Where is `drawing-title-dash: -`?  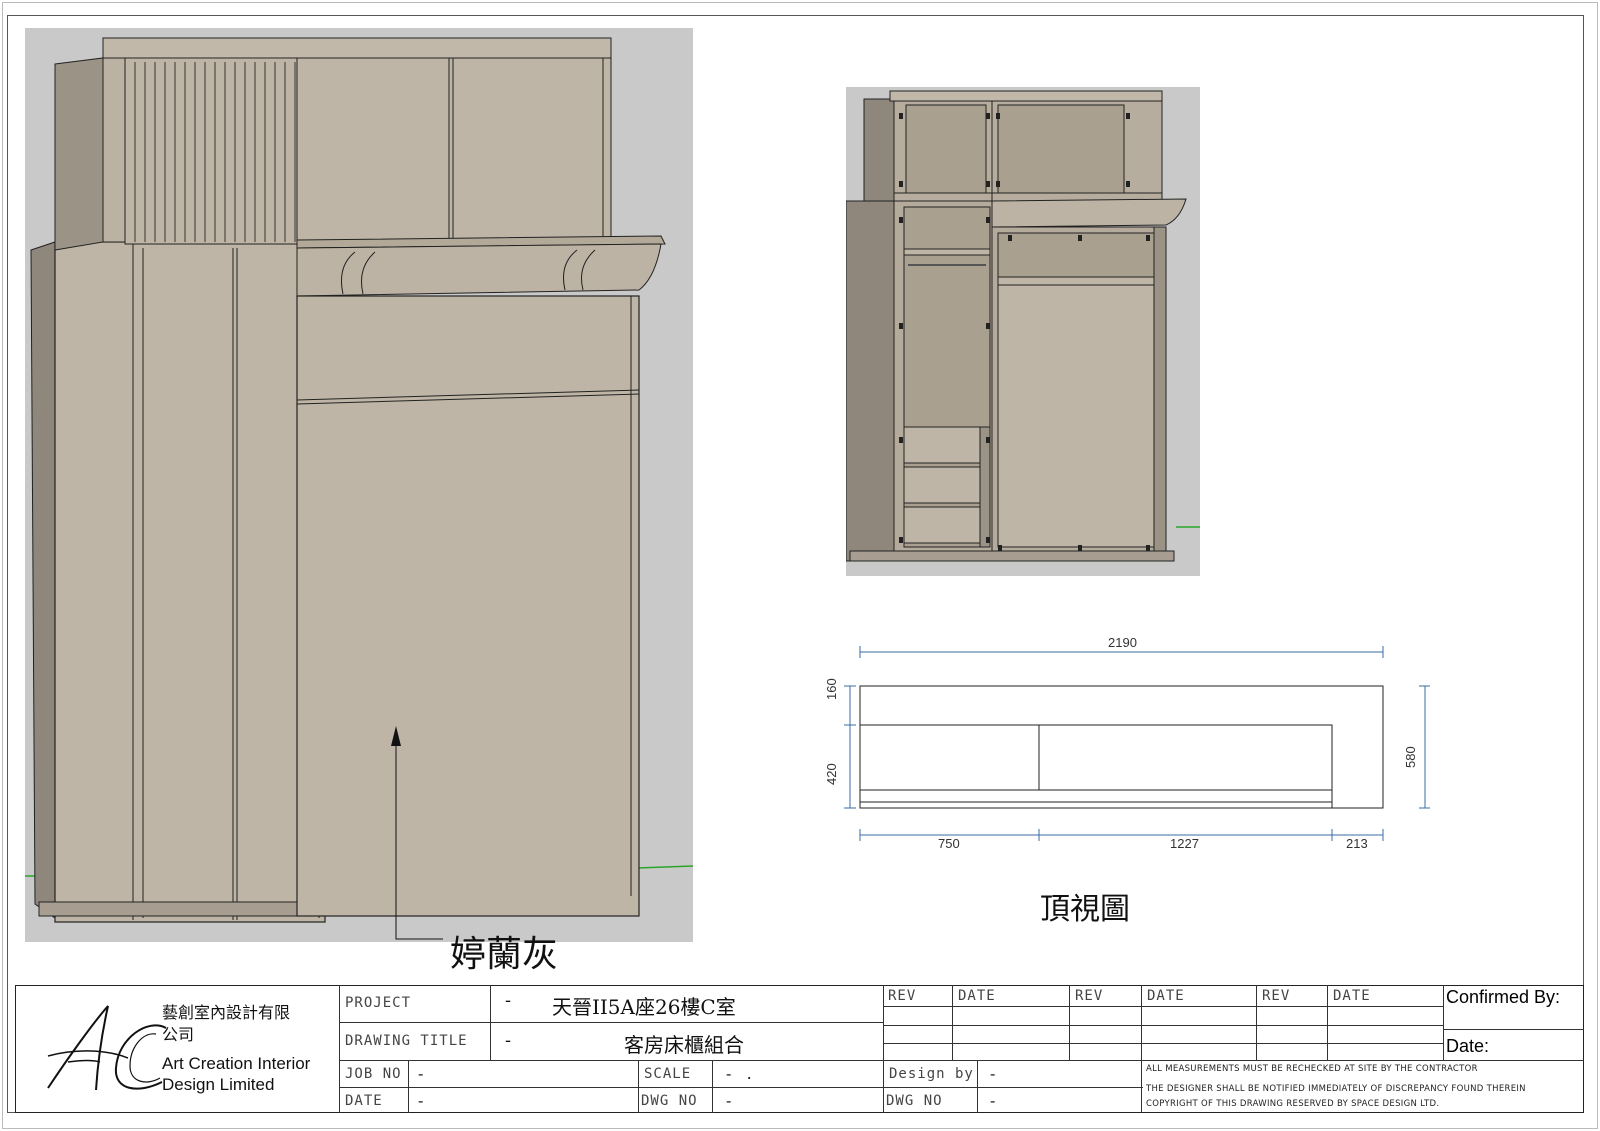 drawing-title-dash: - is located at coordinates (508, 1040).